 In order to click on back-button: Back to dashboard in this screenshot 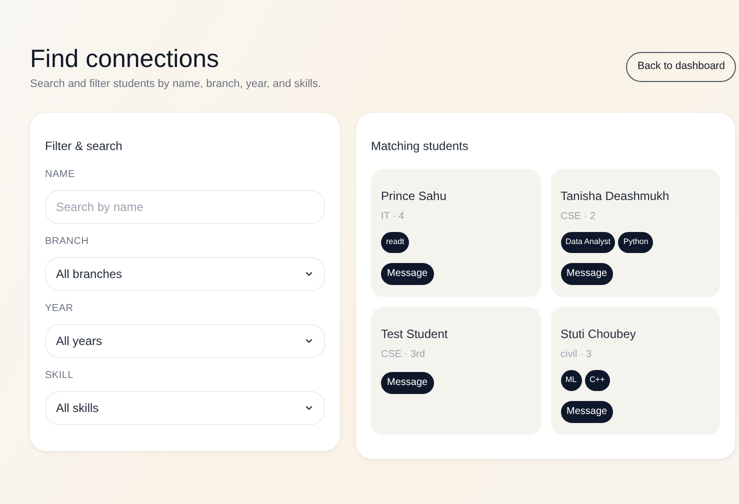, I will do `click(681, 67)`.